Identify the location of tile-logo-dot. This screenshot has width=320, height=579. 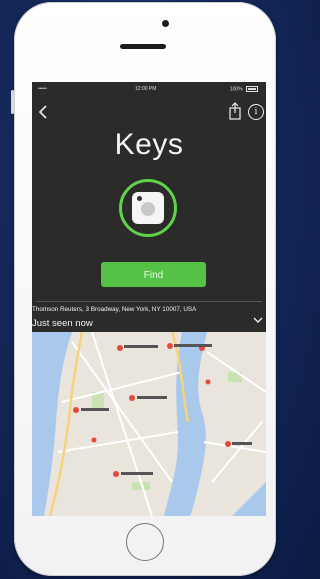
(148, 209).